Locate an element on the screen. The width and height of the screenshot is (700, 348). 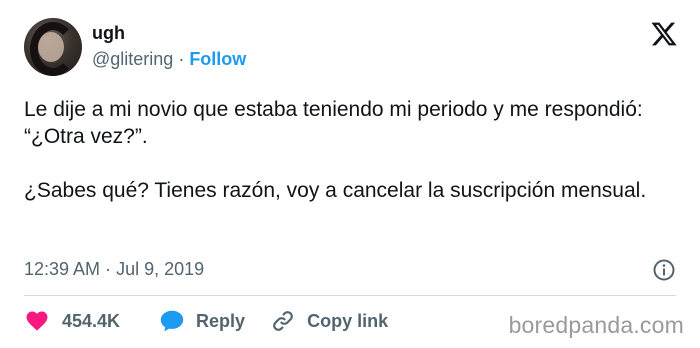
divider is located at coordinates (350, 295).